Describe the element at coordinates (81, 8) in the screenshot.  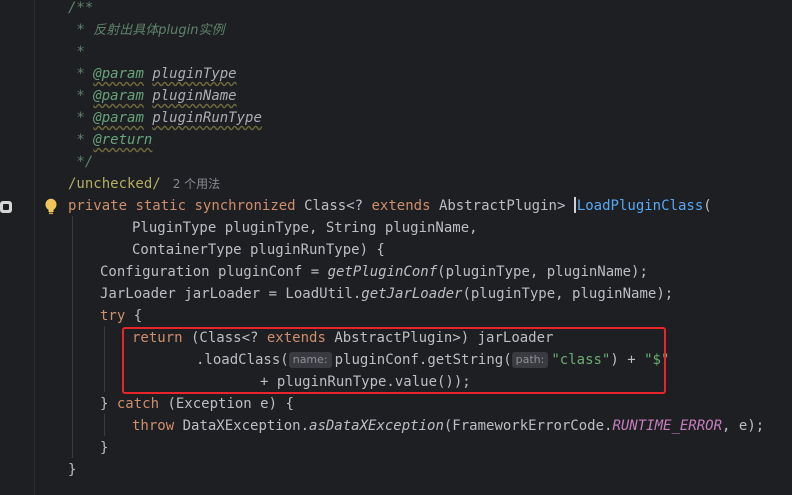
I see `doc-comment-open: /**` at that location.